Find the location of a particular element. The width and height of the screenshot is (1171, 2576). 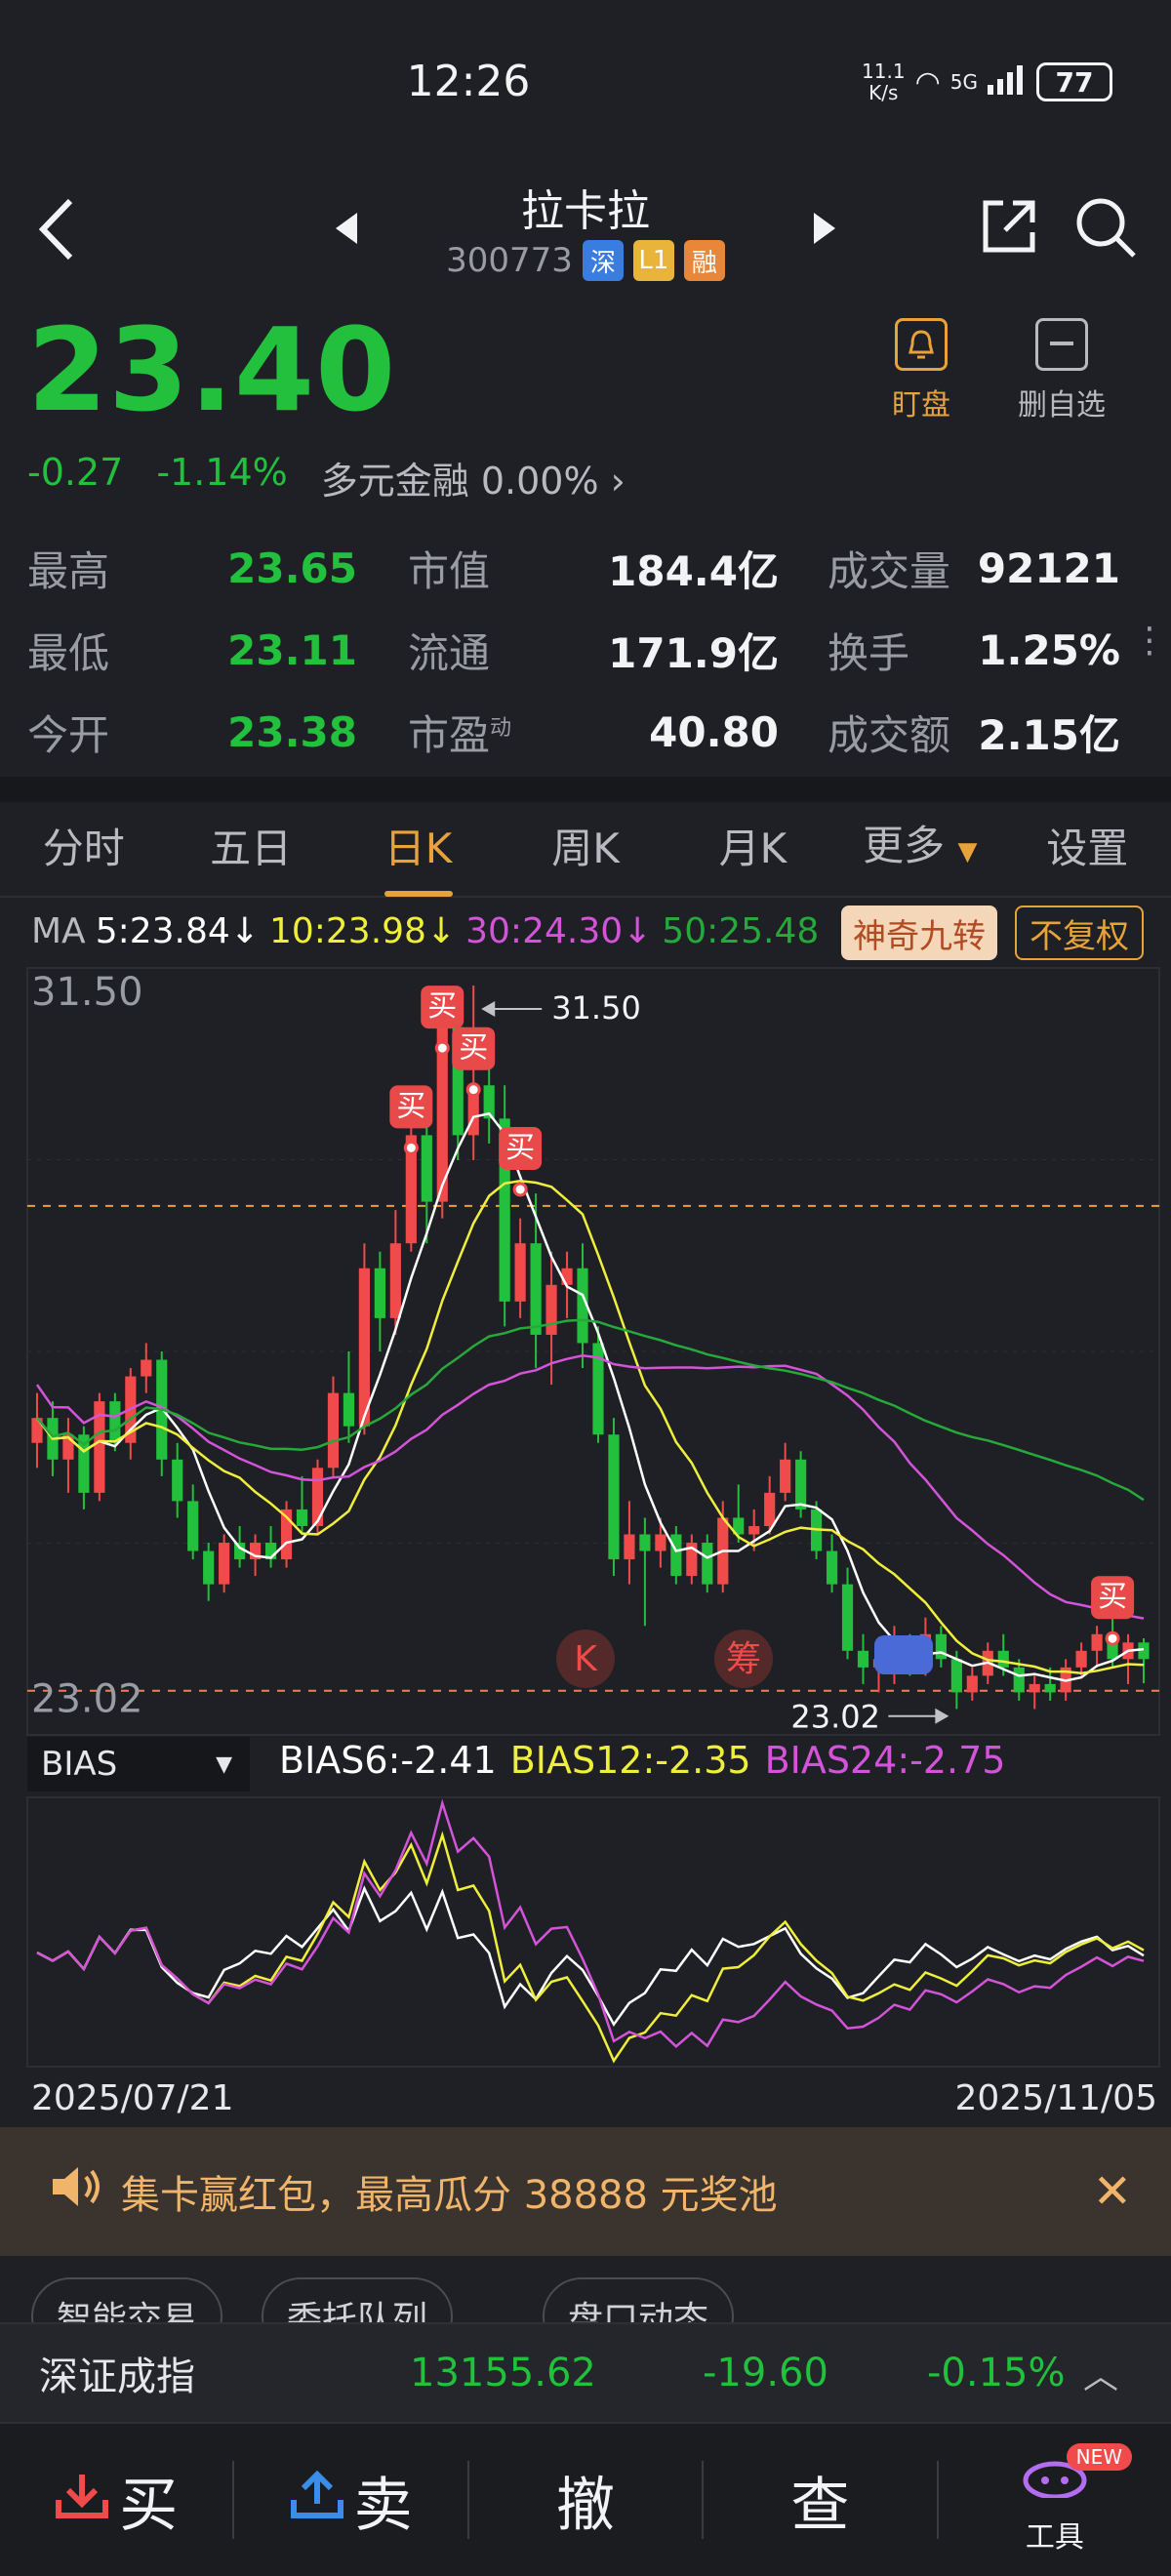

index-ticker: 深证成指 13155.62 -19.60 -0.15% ︿ is located at coordinates (585, 2372).